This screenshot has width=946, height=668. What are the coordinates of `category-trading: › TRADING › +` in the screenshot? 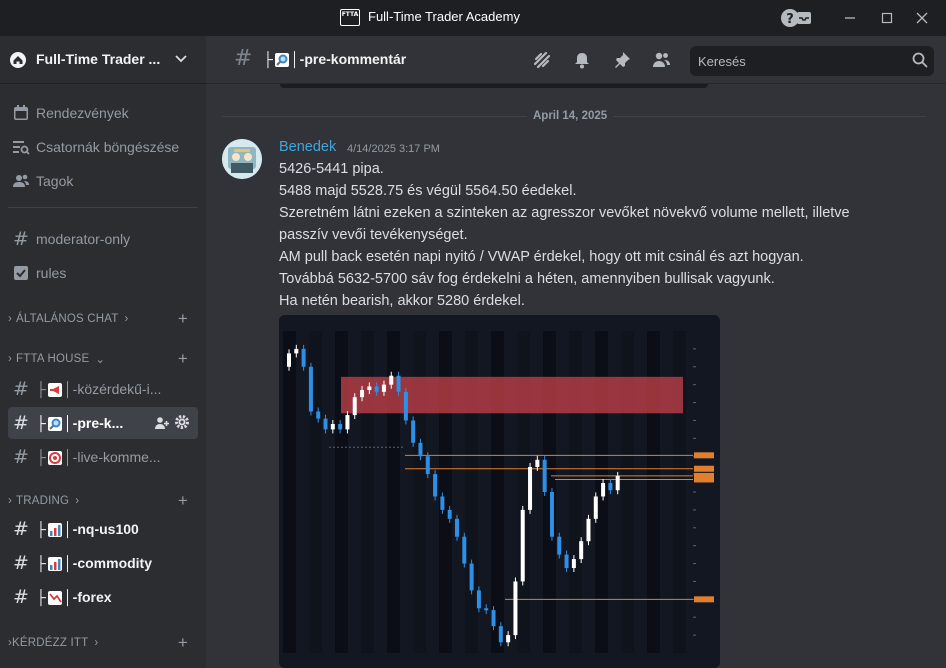 It's located at (101, 501).